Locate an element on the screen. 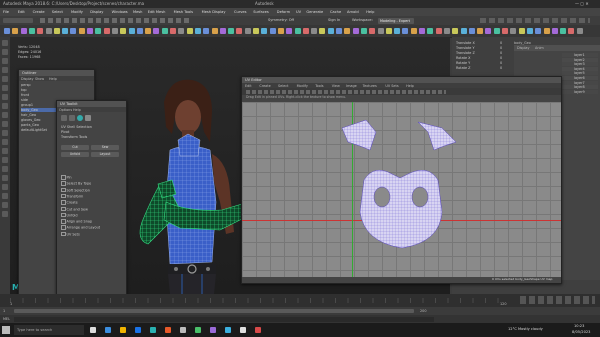 This screenshot has width=600, height=337. layer-row: layer1 is located at coordinates (580, 55).